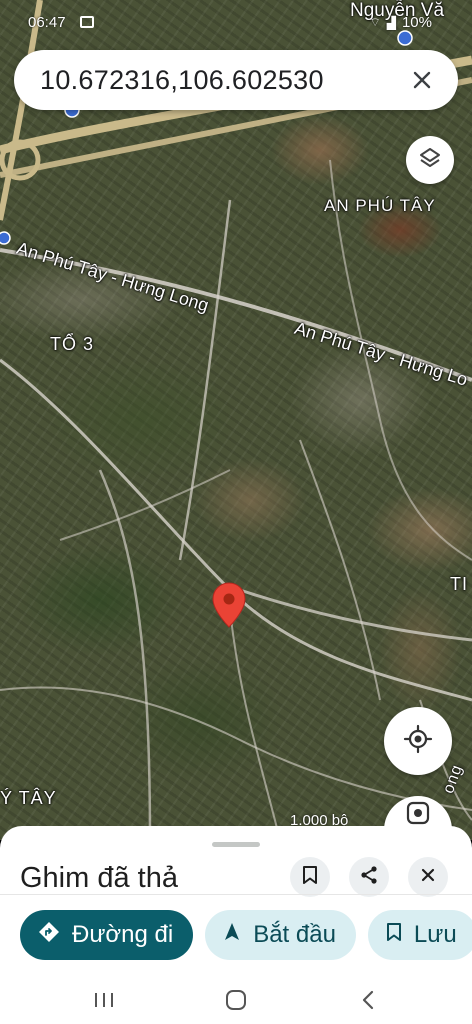 Image resolution: width=472 pixels, height=1024 pixels. Describe the element at coordinates (236, 22) in the screenshot. I see `status-bar: 06:47 ⌔ ▟ 10%` at that location.